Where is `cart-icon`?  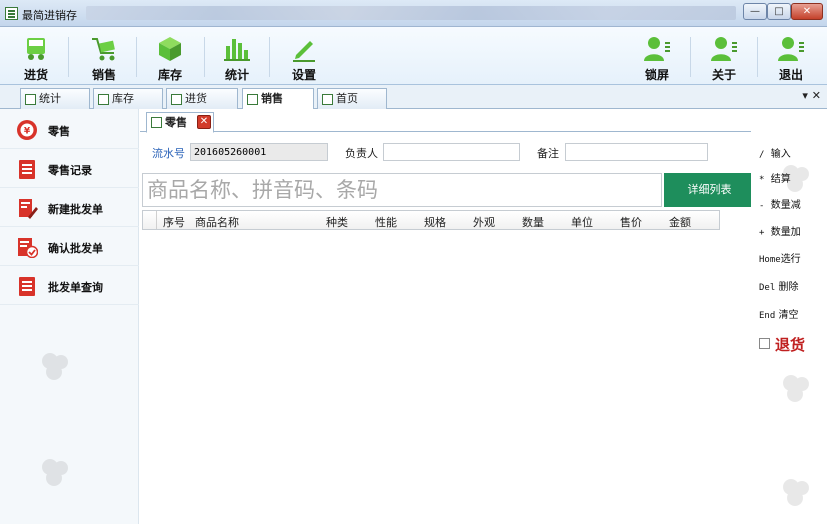
cart-icon is located at coordinates (103, 49).